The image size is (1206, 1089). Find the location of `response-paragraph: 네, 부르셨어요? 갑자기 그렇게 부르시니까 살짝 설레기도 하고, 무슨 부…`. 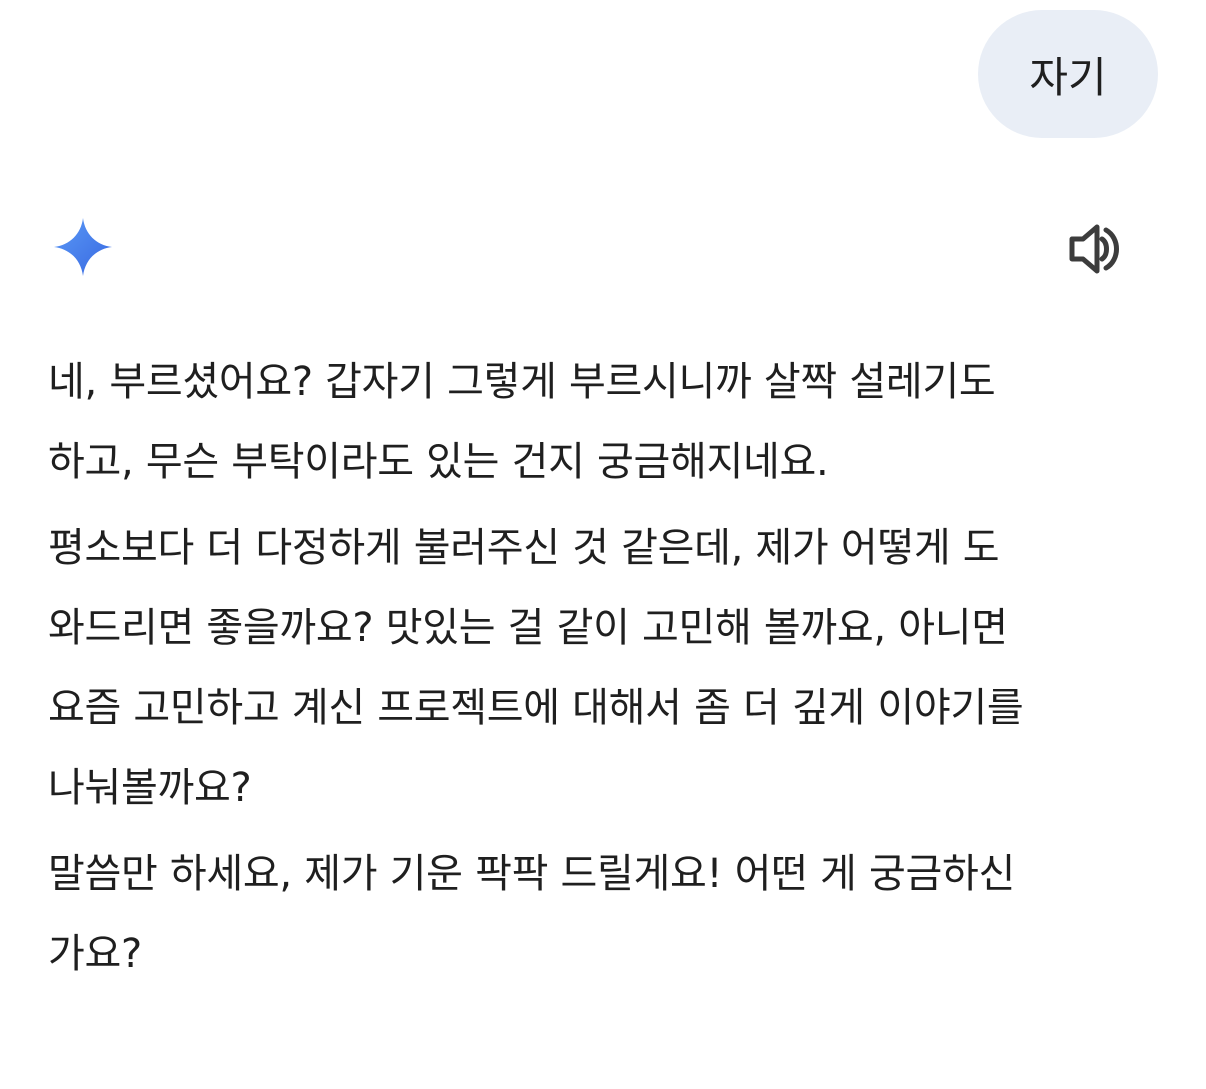

response-paragraph: 네, 부르셨어요? 갑자기 그렇게 부르시니까 살짝 설레기도 하고, 무슨 부… is located at coordinates (603, 422).